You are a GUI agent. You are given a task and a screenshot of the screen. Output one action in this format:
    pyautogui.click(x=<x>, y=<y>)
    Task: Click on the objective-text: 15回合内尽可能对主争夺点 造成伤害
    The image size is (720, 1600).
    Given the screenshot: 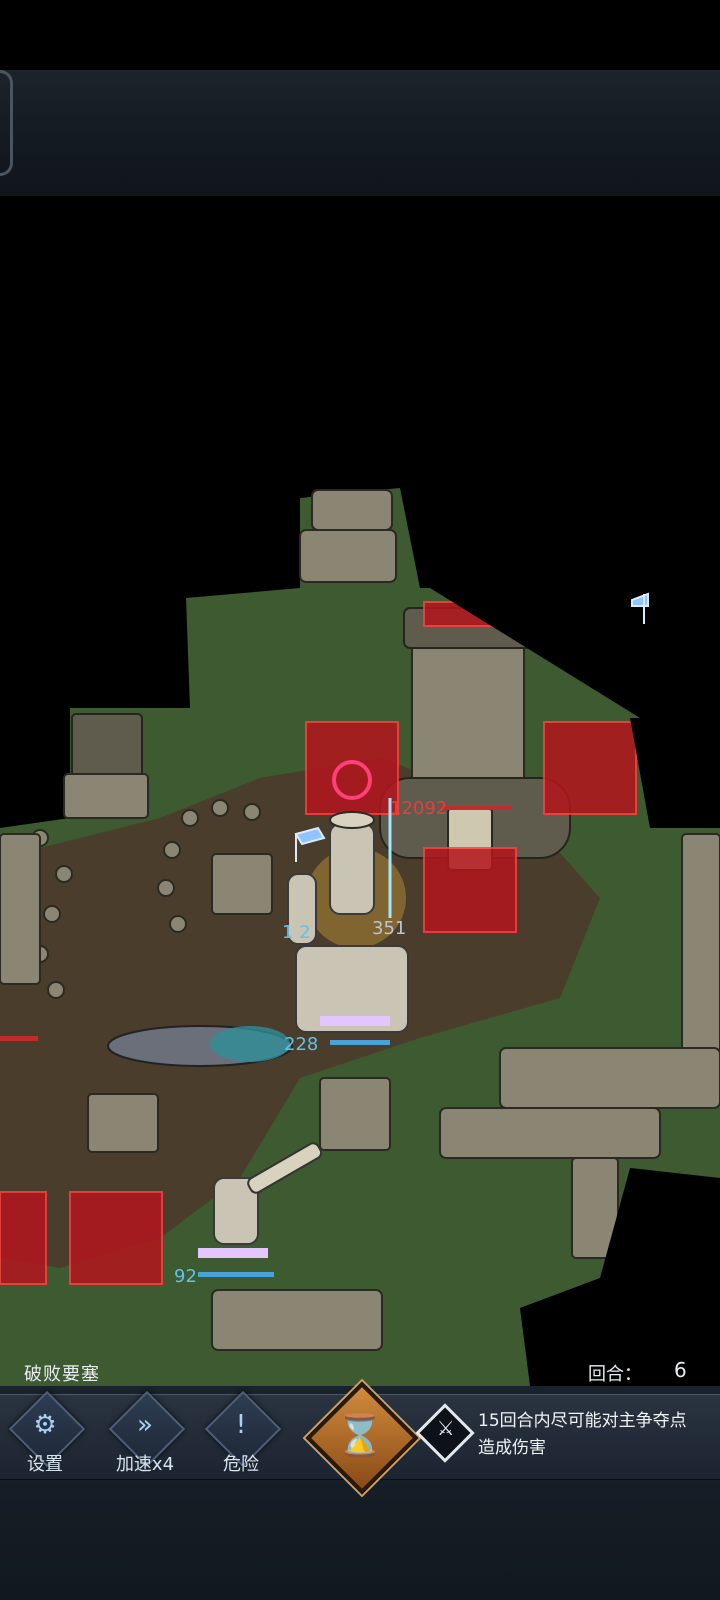 What is the action you would take?
    pyautogui.click(x=596, y=1435)
    